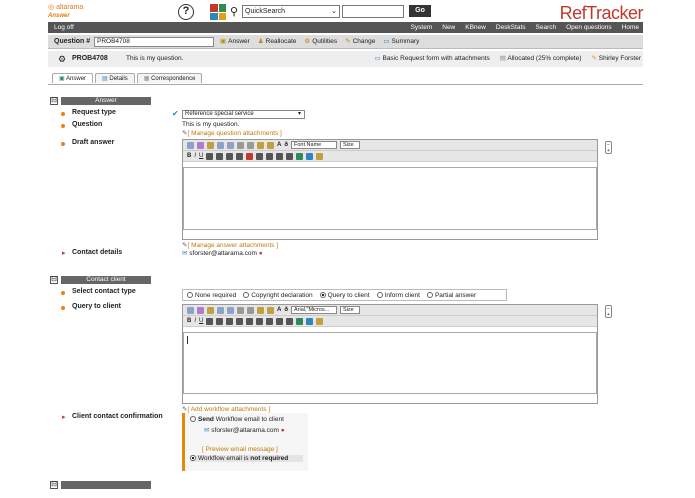 The height and width of the screenshot is (498, 695). Describe the element at coordinates (278, 295) in the screenshot. I see `radio-copyright-declaration: Copyright declaration` at that location.